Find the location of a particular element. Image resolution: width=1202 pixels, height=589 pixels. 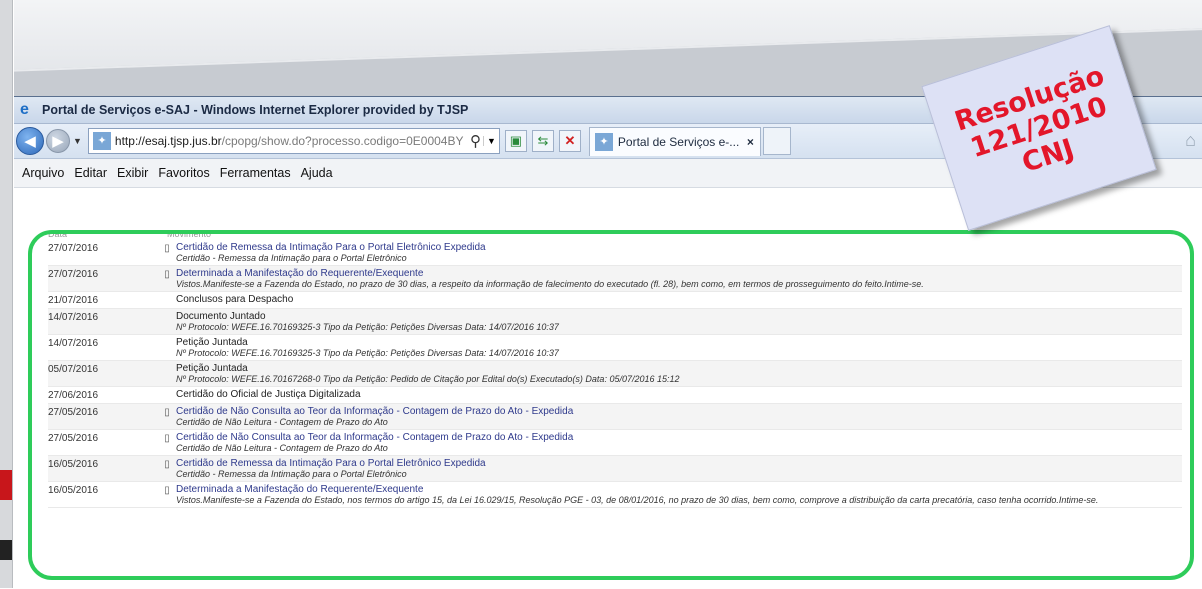

url-host: http://esaj.tjsp.jus.br is located at coordinates (168, 141).